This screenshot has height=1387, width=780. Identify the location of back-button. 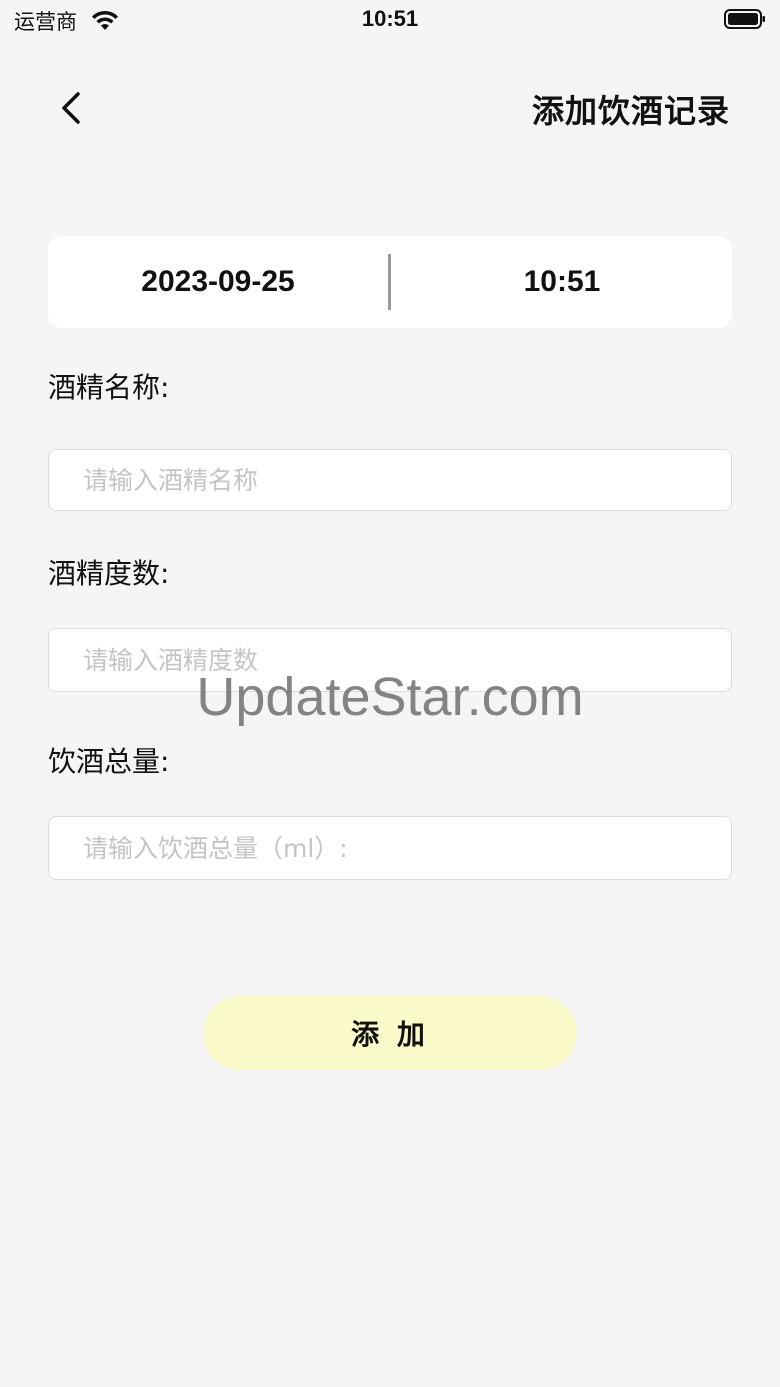
(72, 108).